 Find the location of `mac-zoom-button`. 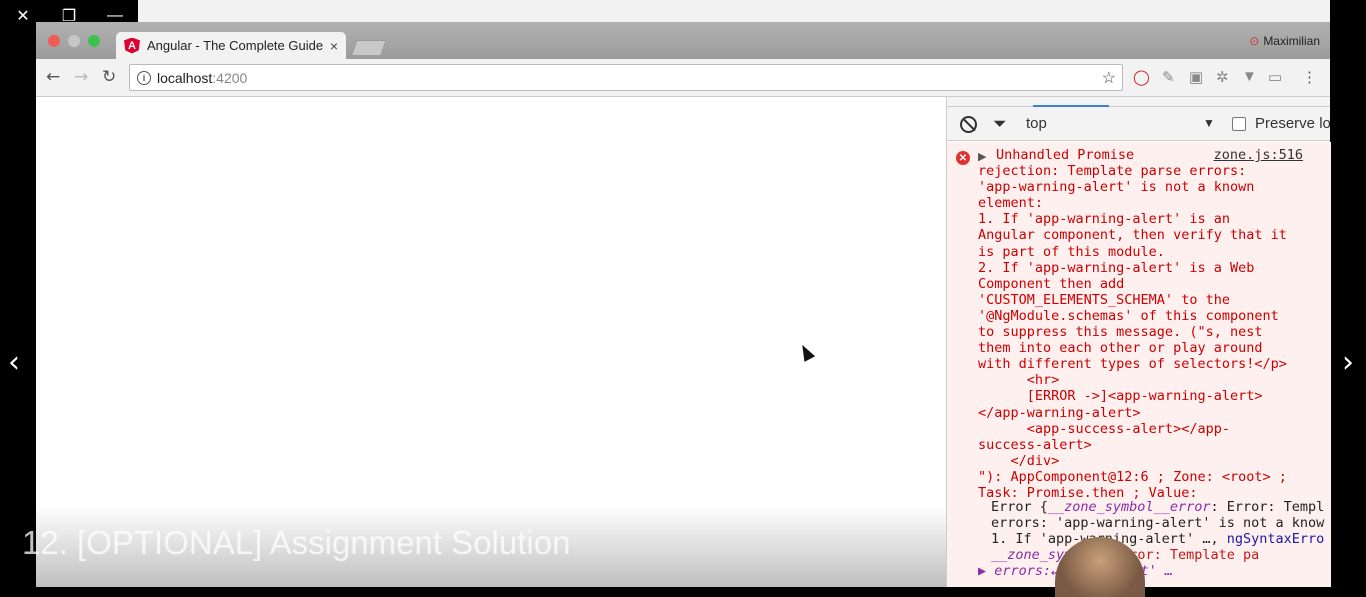

mac-zoom-button is located at coordinates (94, 41).